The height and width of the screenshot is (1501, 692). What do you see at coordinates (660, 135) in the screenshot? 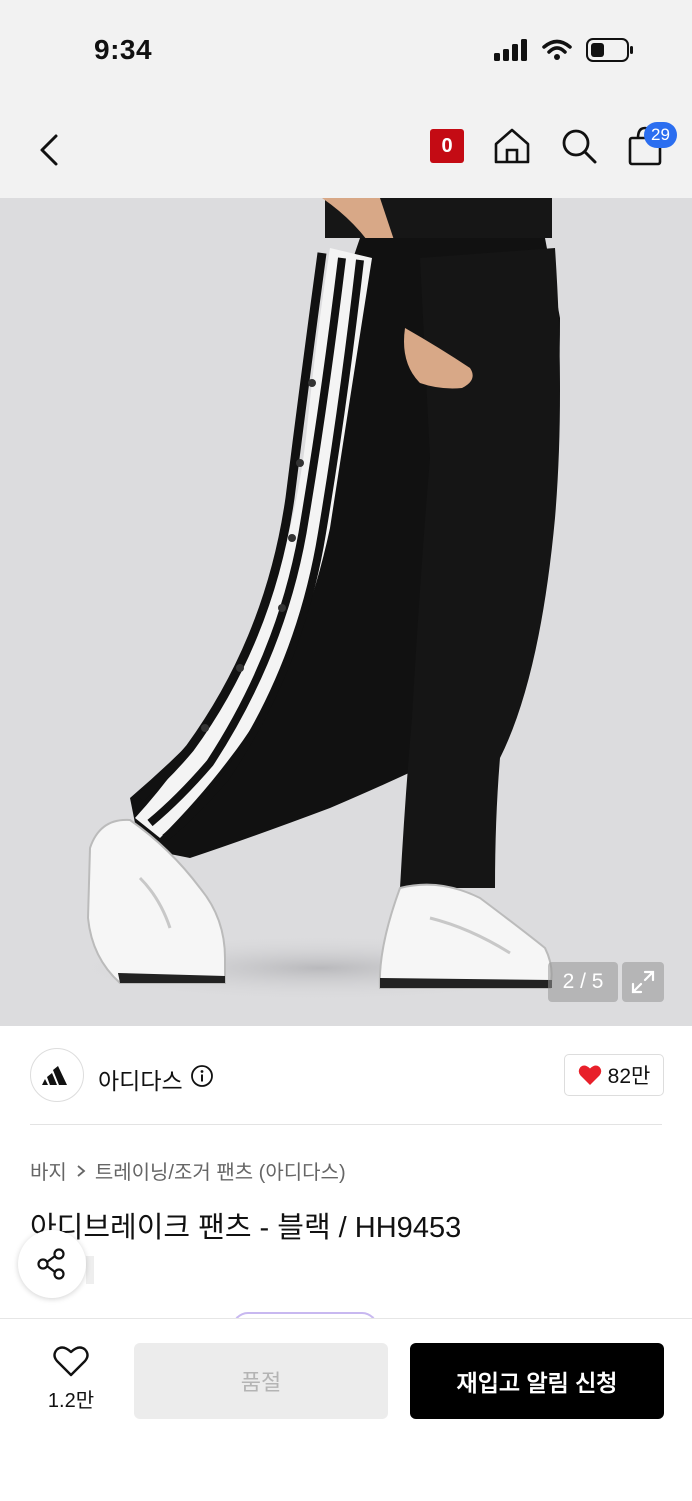
I see `cart-count-badge: 29` at bounding box center [660, 135].